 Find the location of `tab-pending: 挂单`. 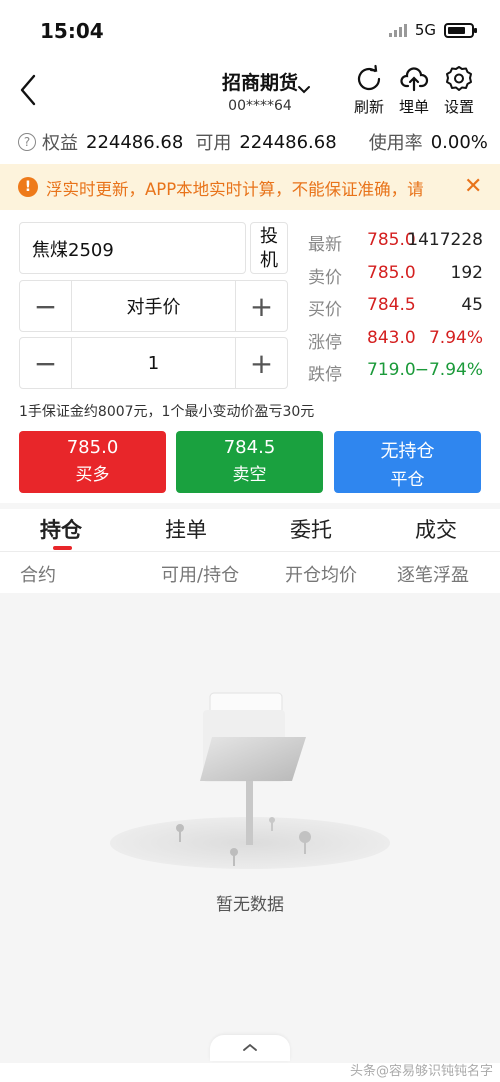

tab-pending: 挂单 is located at coordinates (186, 529).